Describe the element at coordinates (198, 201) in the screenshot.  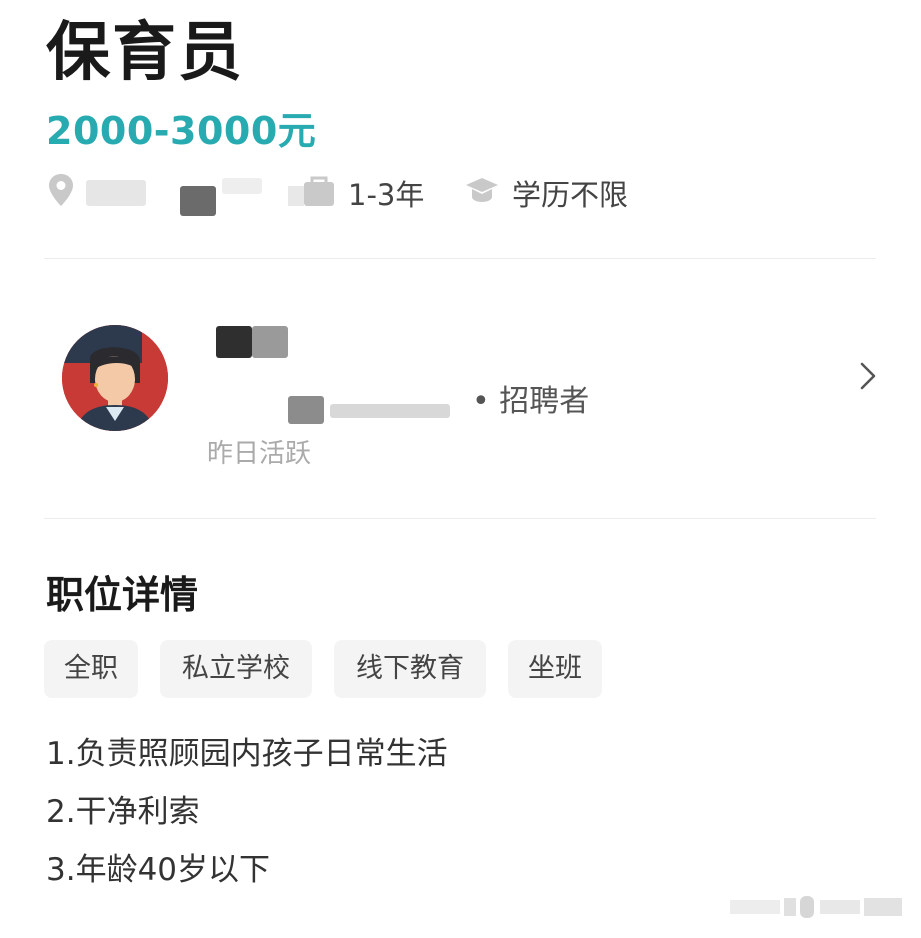
I see `location-redacted-block` at that location.